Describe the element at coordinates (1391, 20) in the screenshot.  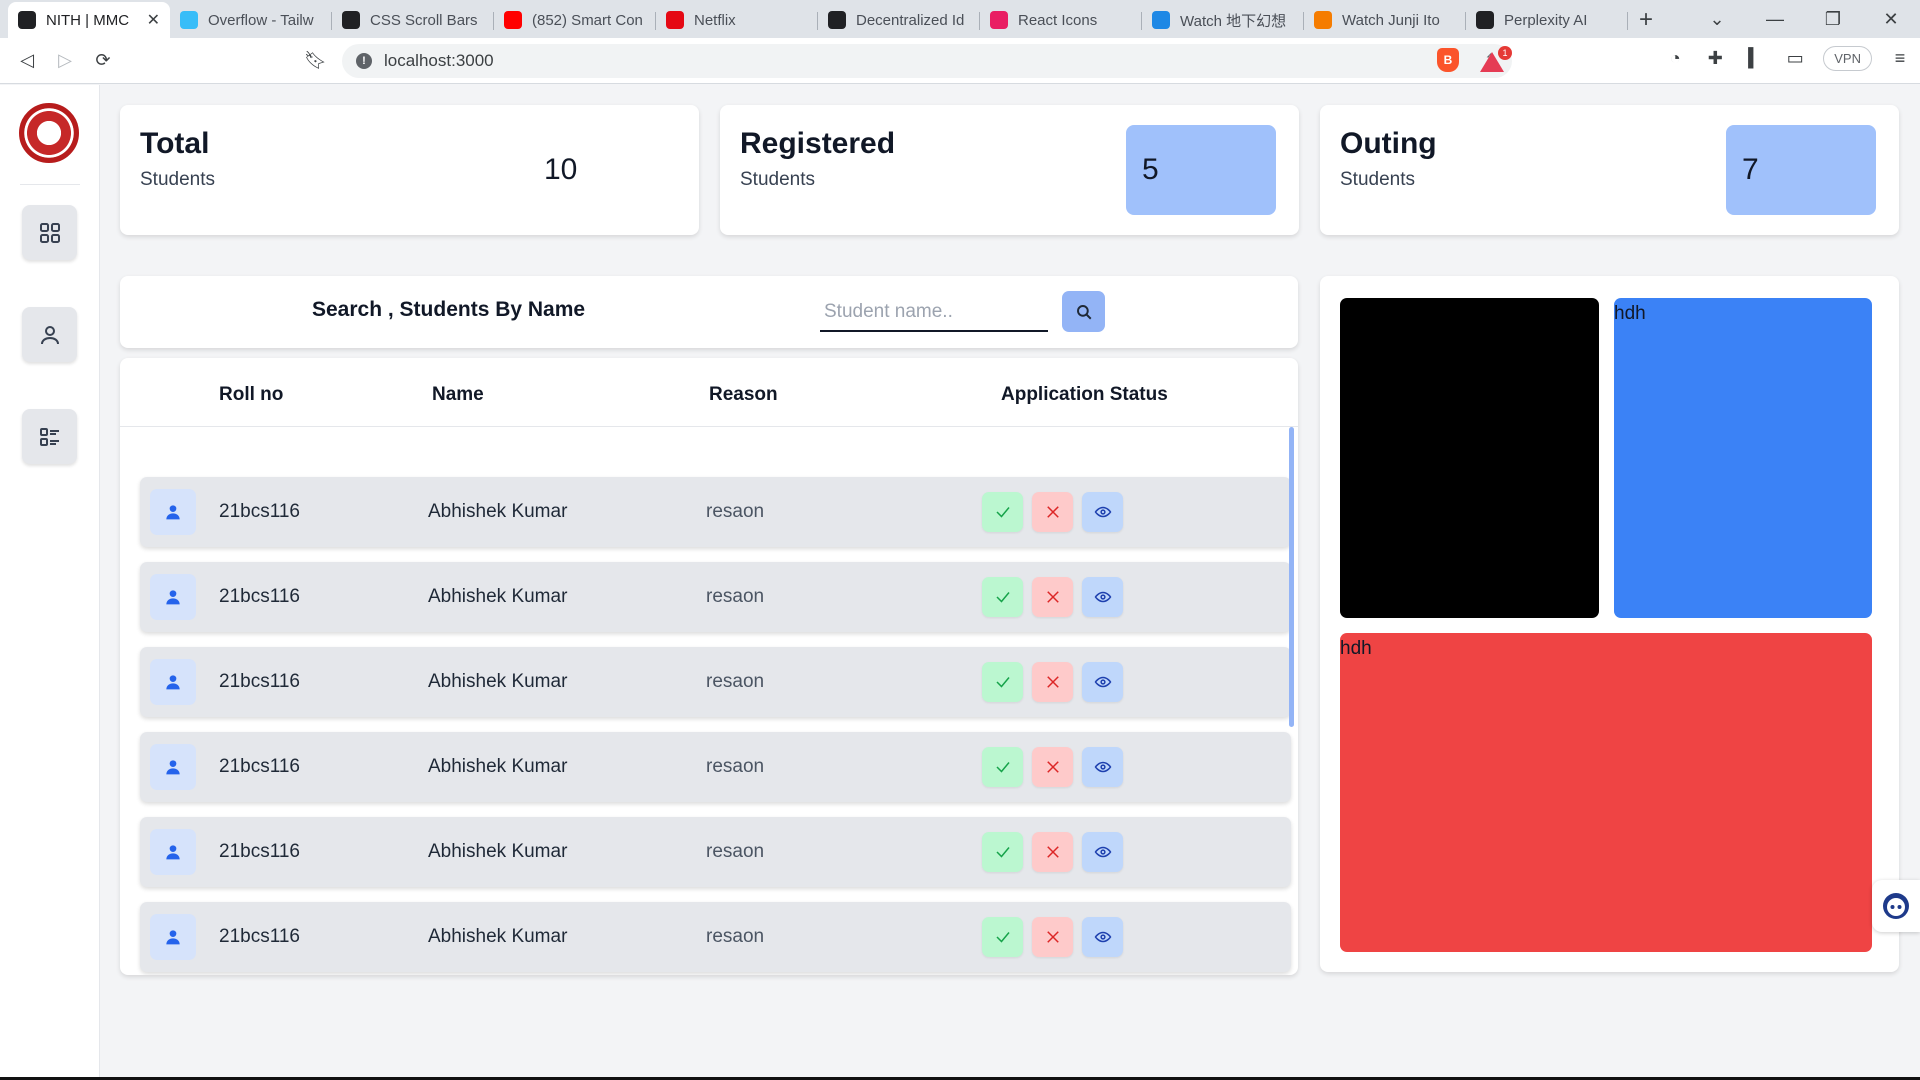
I see `tab-title: Watch Junji Ito` at that location.